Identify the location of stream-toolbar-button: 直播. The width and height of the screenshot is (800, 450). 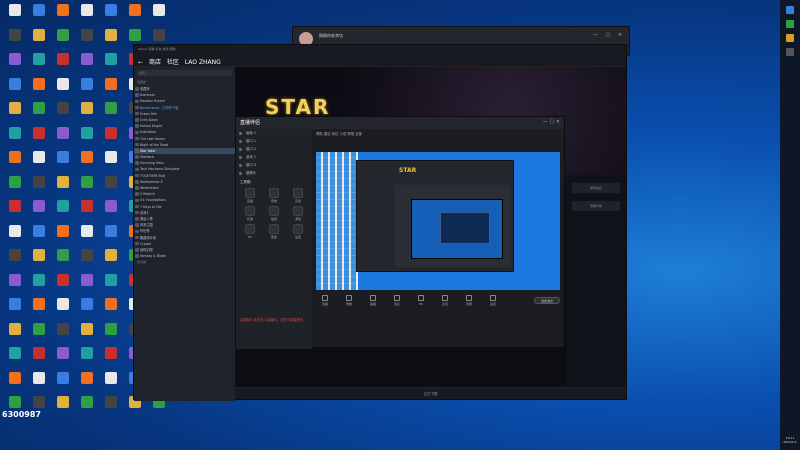
(325, 300).